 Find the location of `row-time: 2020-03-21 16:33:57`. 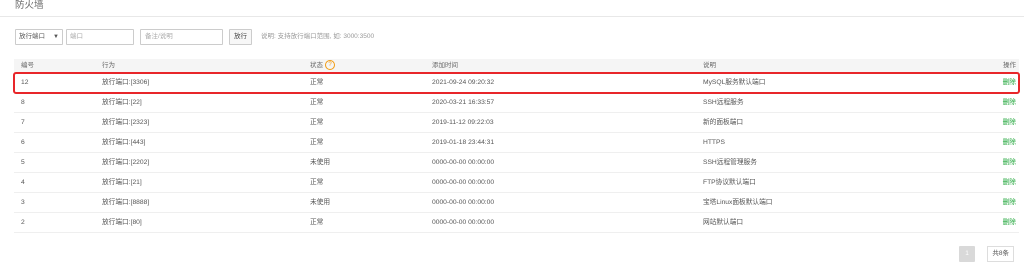

row-time: 2020-03-21 16:33:57 is located at coordinates (463, 102).